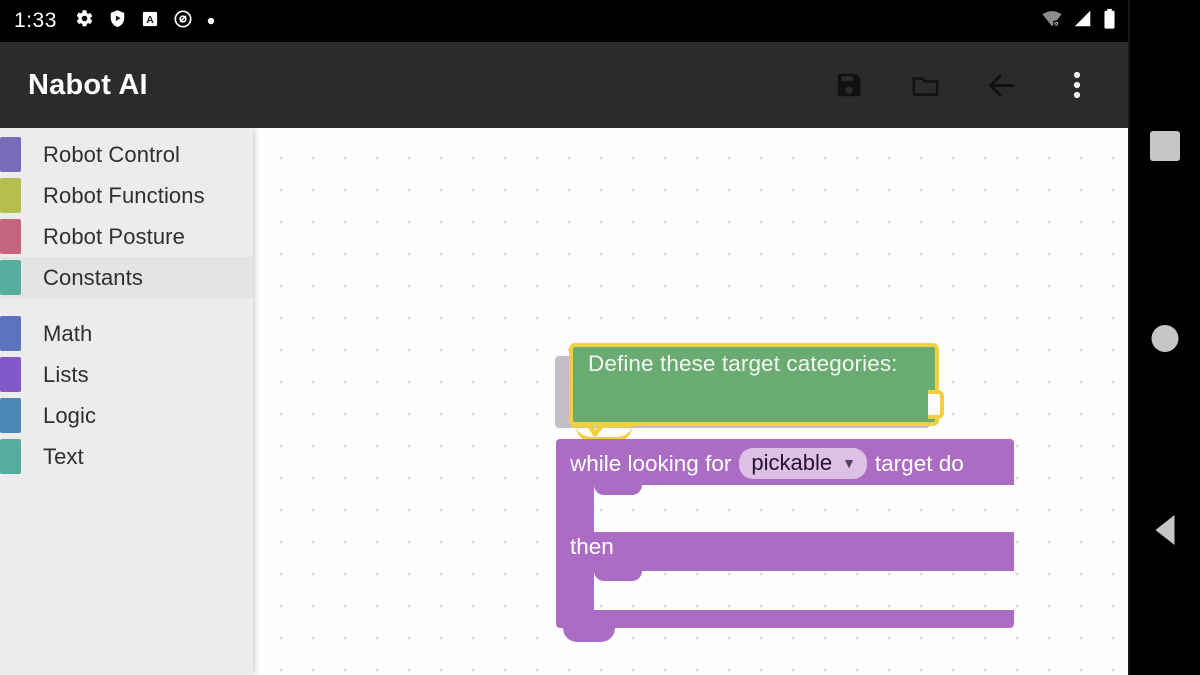 This screenshot has height=675, width=1200. Describe the element at coordinates (88, 84) in the screenshot. I see `app-title: Nabot AI` at that location.